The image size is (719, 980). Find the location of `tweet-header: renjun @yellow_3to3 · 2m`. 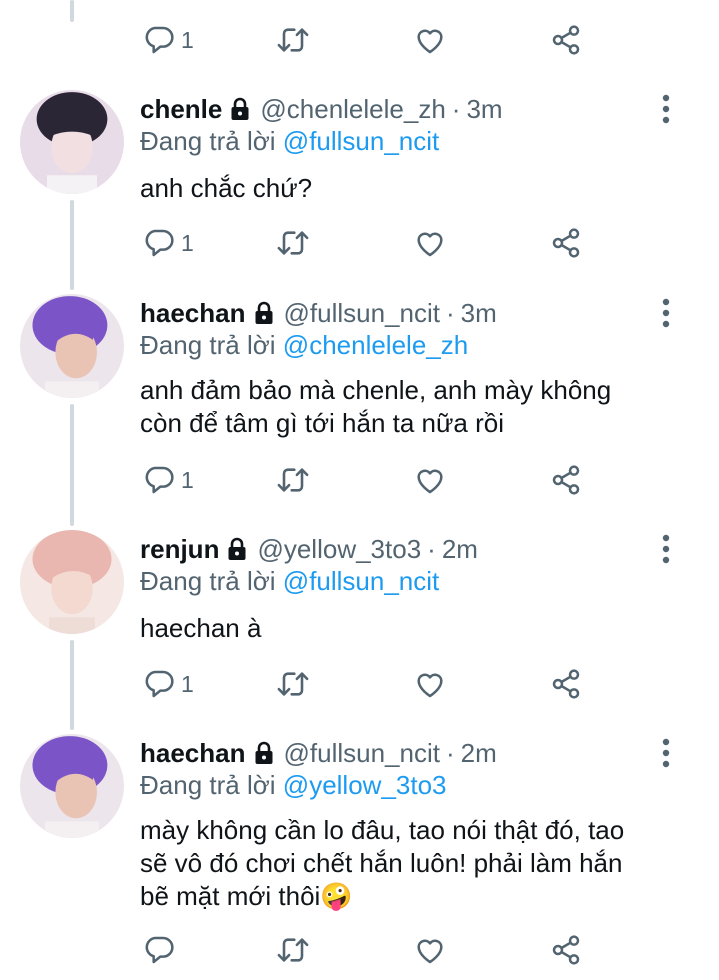

tweet-header: renjun @yellow_3to3 · 2m is located at coordinates (394, 549).